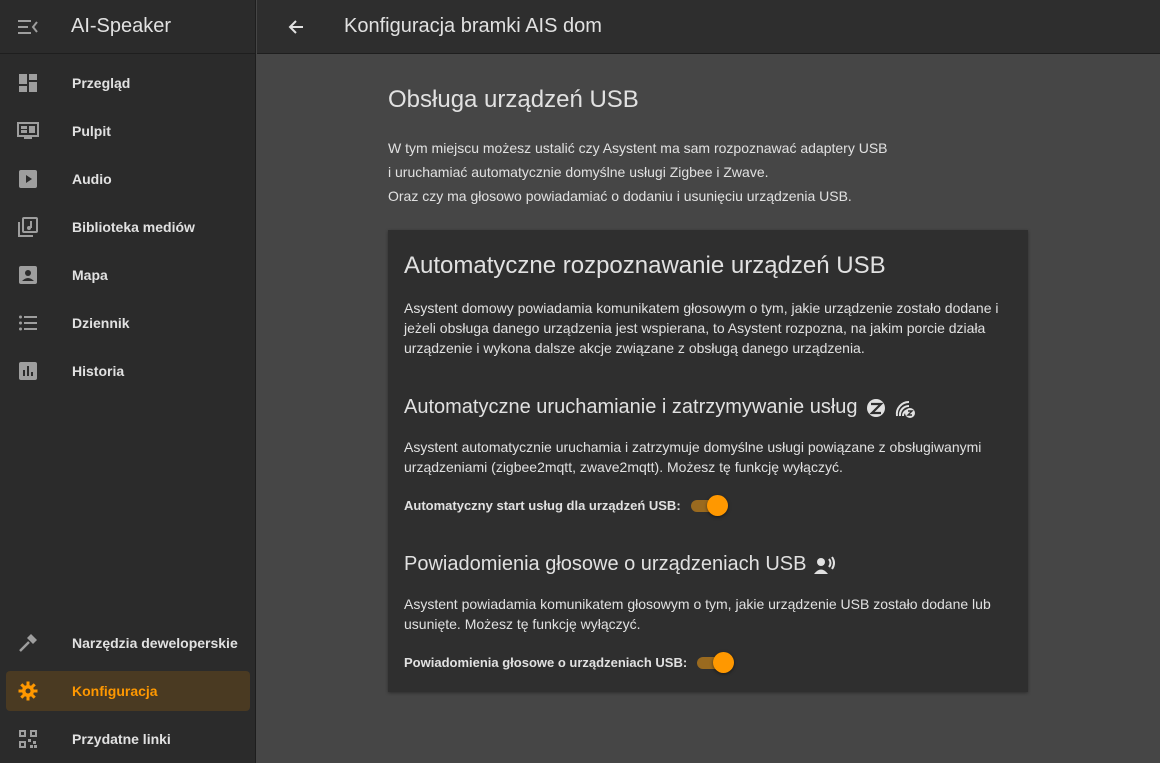 Image resolution: width=1160 pixels, height=763 pixels. What do you see at coordinates (826, 565) in the screenshot?
I see `account-voice-icon` at bounding box center [826, 565].